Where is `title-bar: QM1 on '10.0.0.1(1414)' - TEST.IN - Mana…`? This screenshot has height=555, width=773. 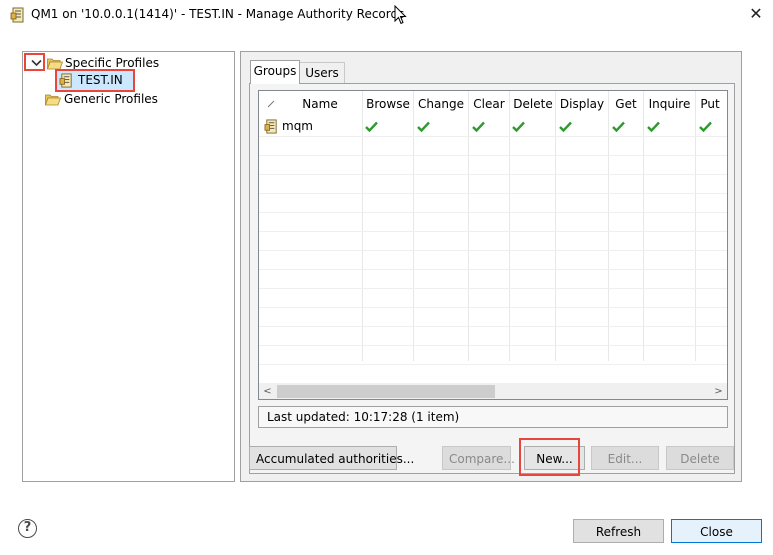 title-bar: QM1 on '10.0.0.1(1414)' - TEST.IN - Mana… is located at coordinates (386, 15).